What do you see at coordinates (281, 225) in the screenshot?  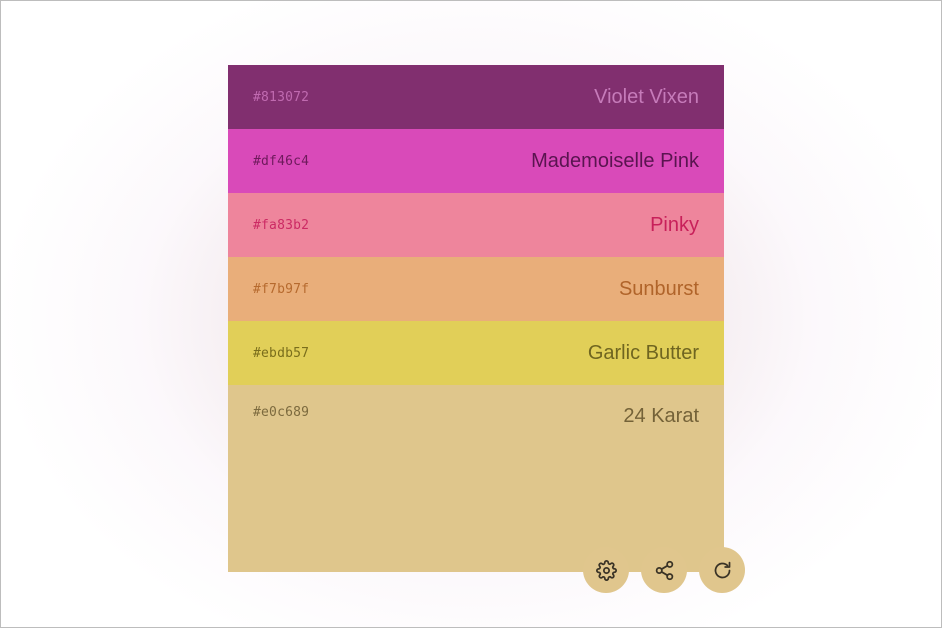 I see `swatch-hex-code: #fa83b2` at bounding box center [281, 225].